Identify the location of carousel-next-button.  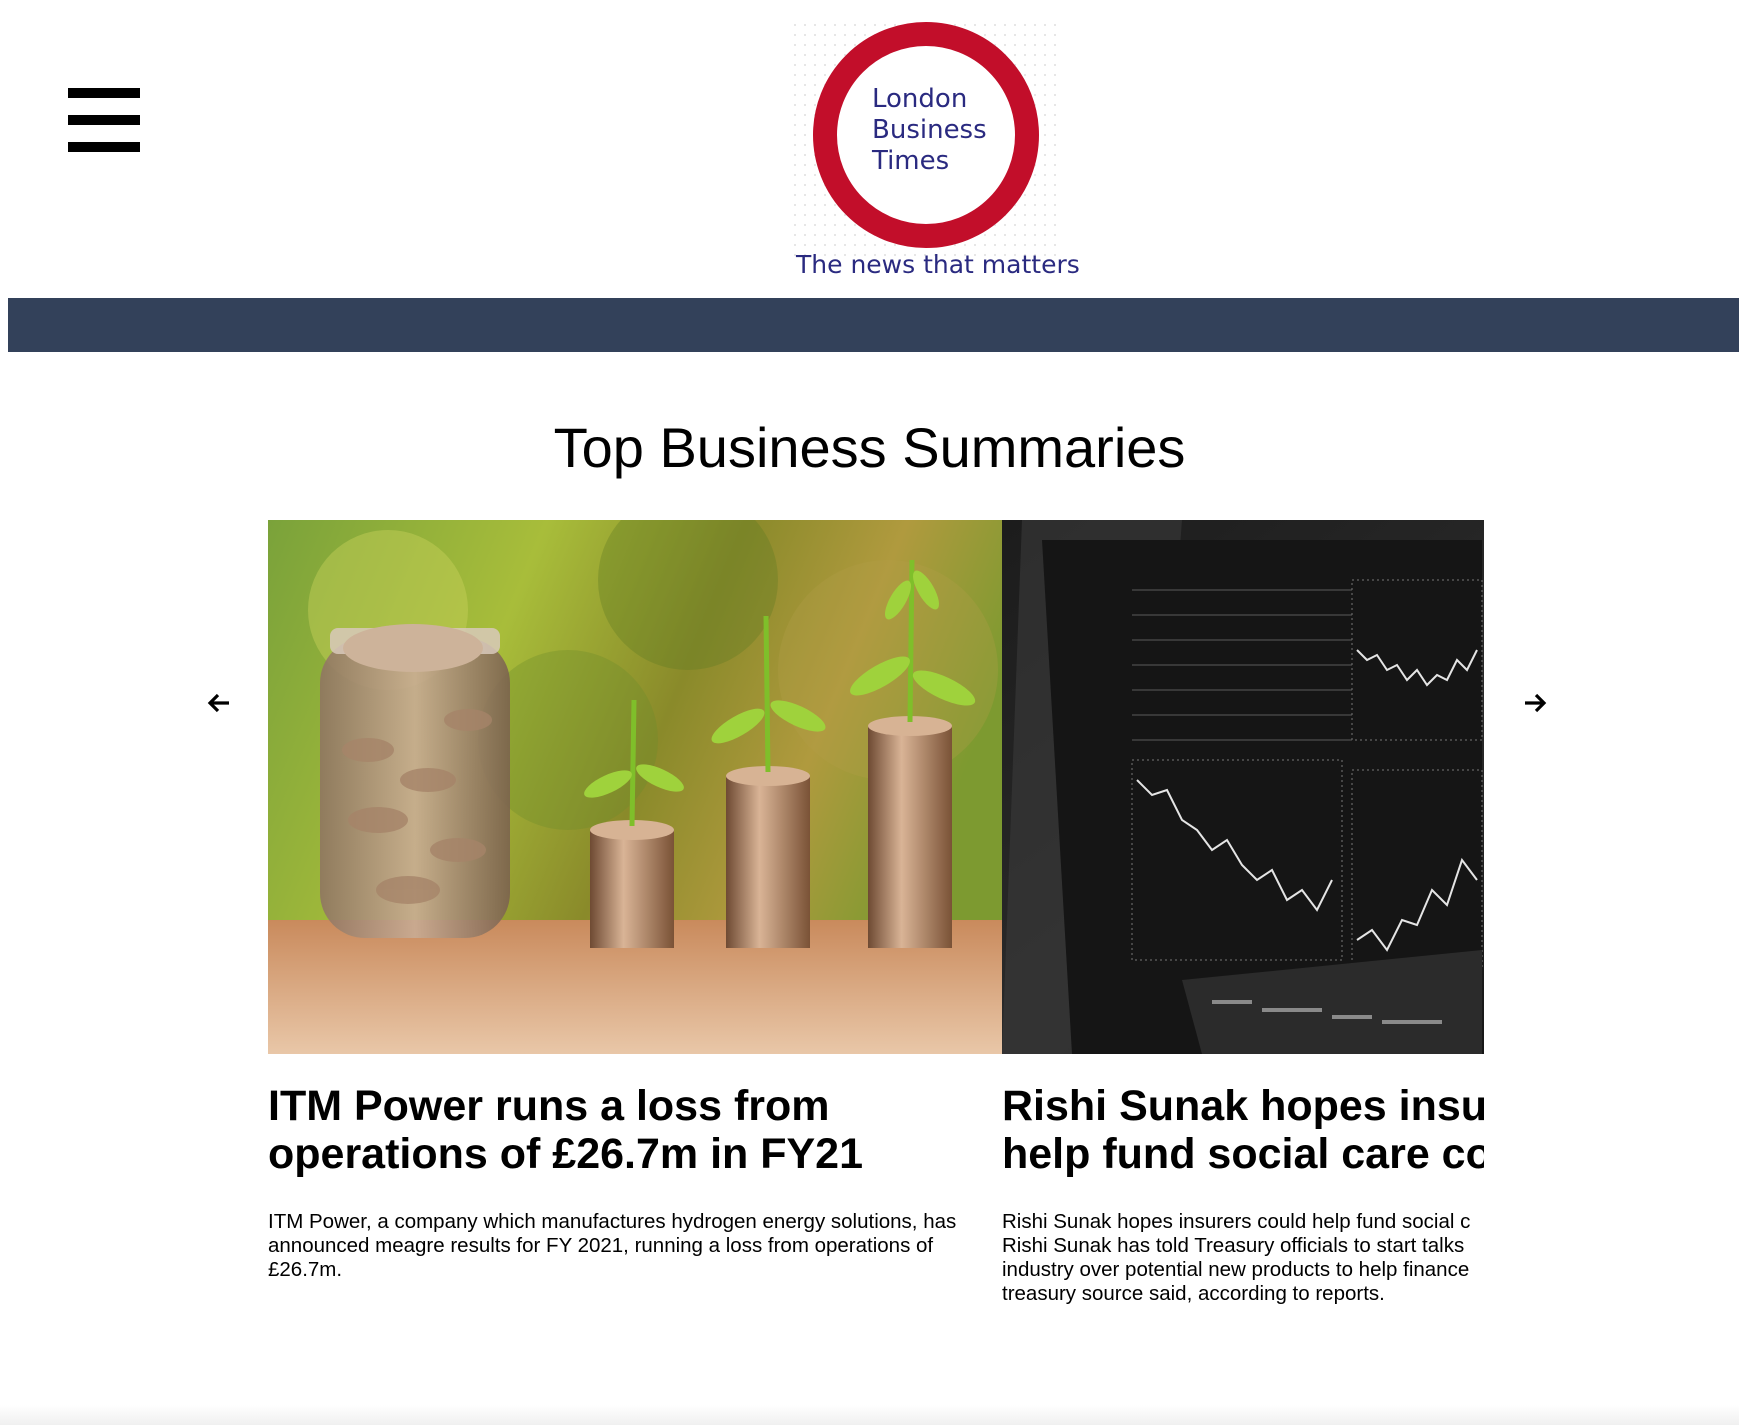
(1535, 703).